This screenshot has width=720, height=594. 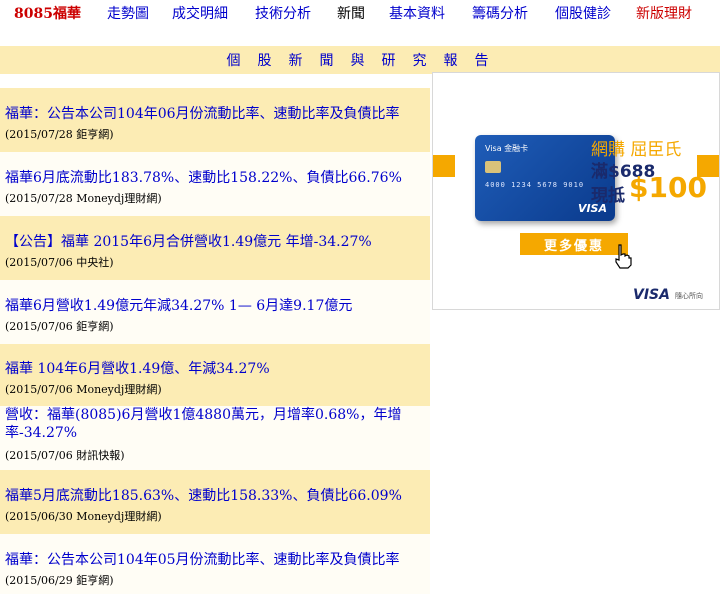 I want to click on news-title-link: 福華5月底流動比185.63%、速動比158.33%、負債比66.09%, so click(x=217, y=496).